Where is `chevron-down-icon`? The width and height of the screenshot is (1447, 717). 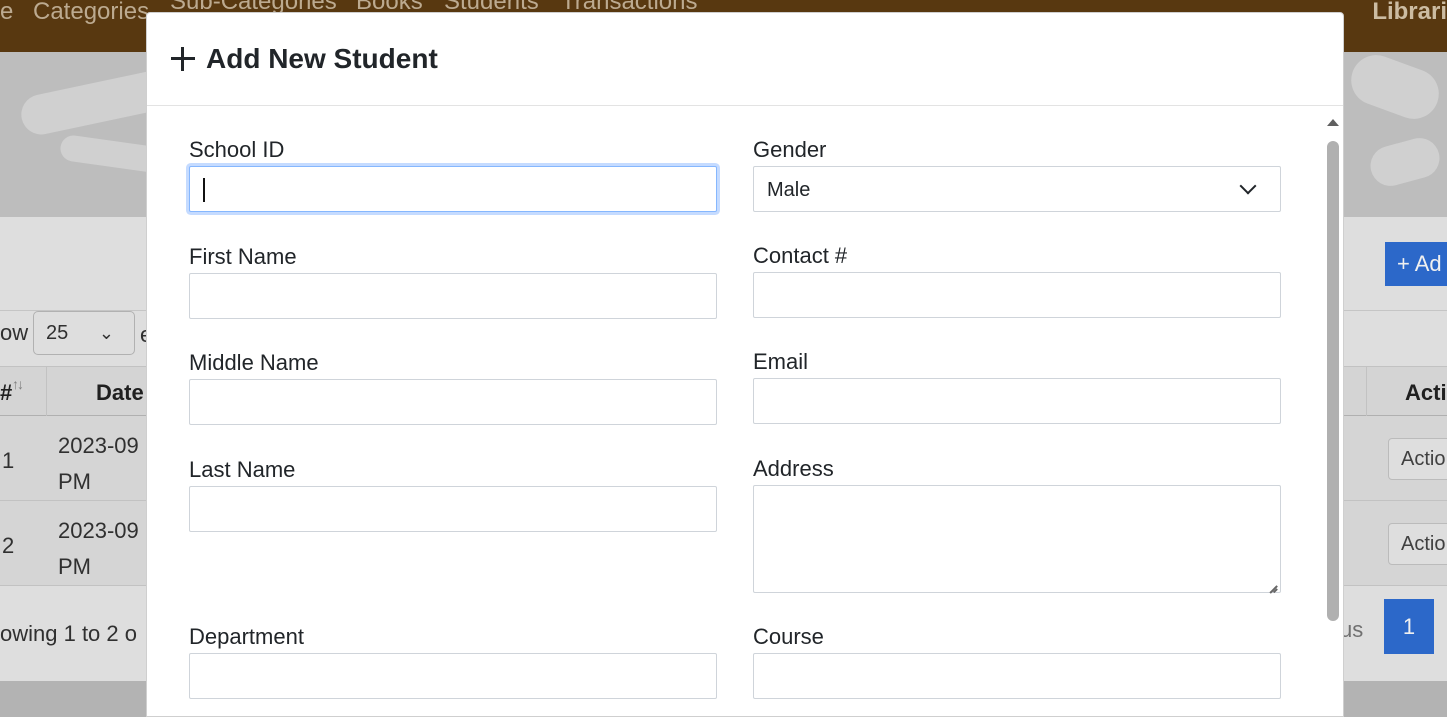
chevron-down-icon is located at coordinates (1248, 186).